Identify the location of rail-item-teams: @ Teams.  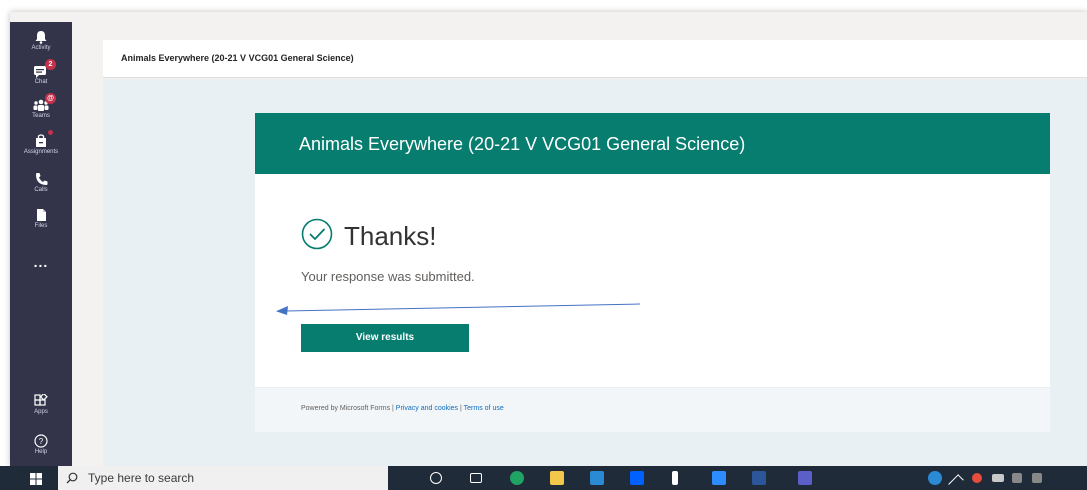
(41, 106).